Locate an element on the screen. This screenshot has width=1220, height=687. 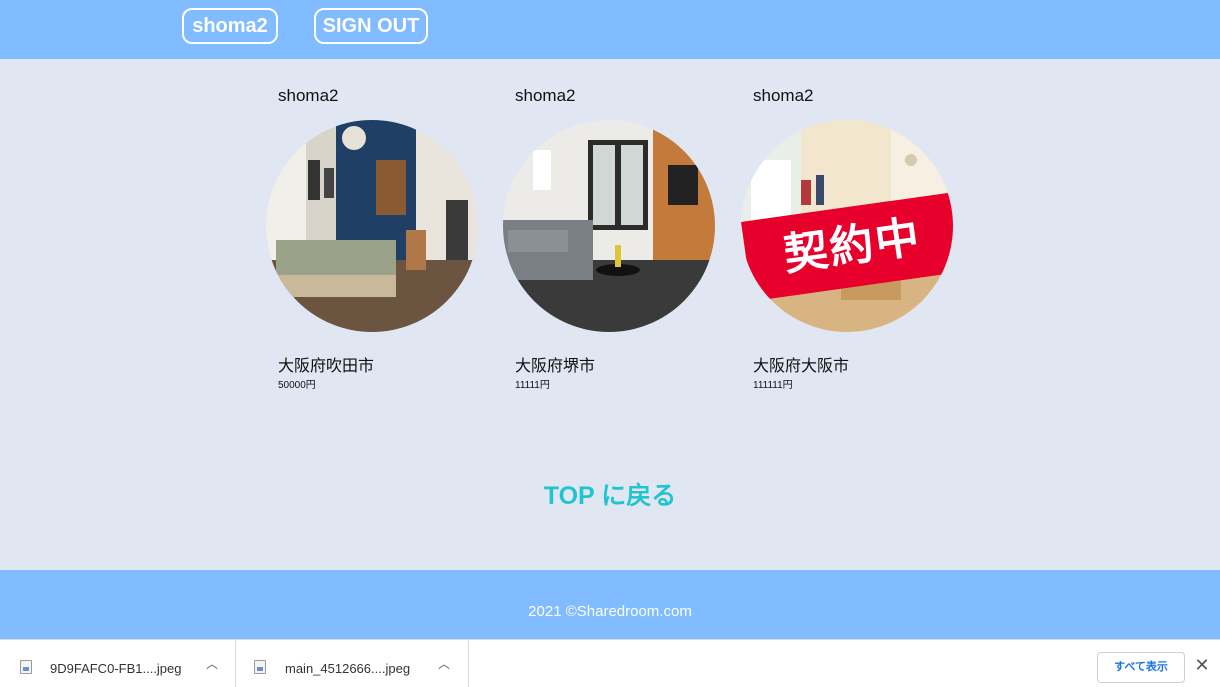
listing-card: shoma2 契約中 大阪府大阪市 111111円 is located at coordinates (861, 241).